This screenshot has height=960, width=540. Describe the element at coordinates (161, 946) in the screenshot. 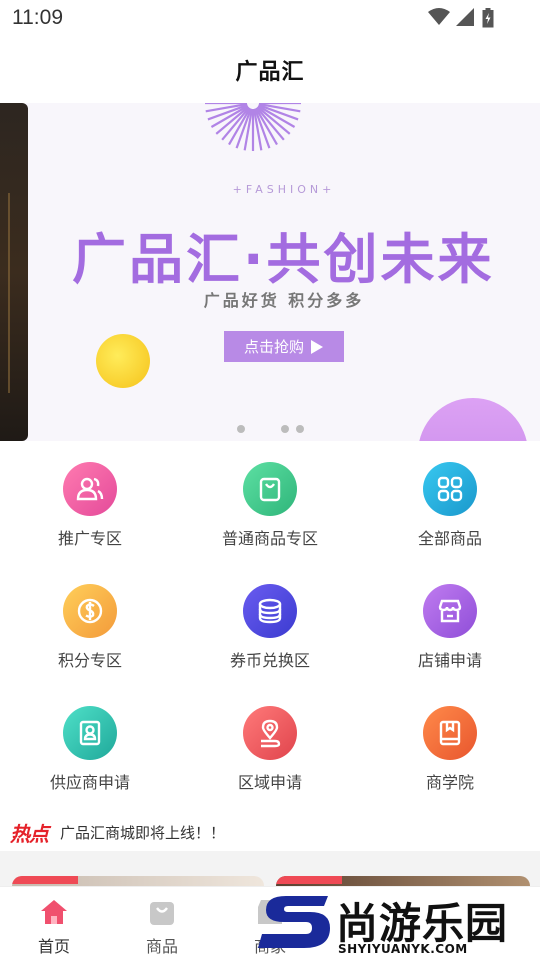

I see `tab-label: 商品` at that location.